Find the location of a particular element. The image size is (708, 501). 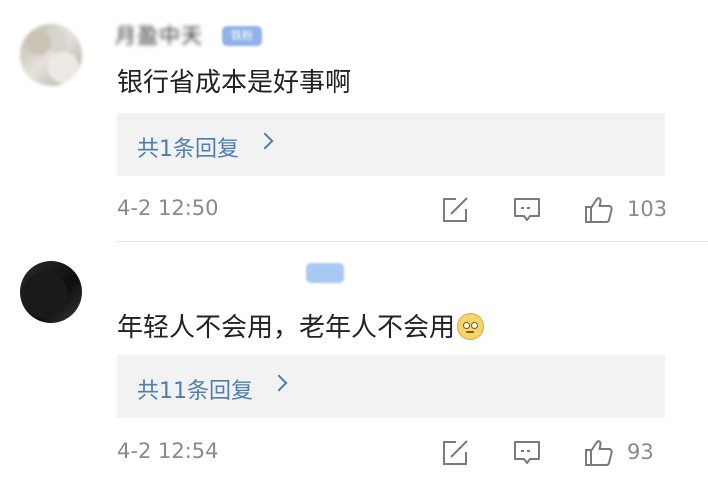

comment-footer: 4-2 12:50 103 is located at coordinates (354, 210).